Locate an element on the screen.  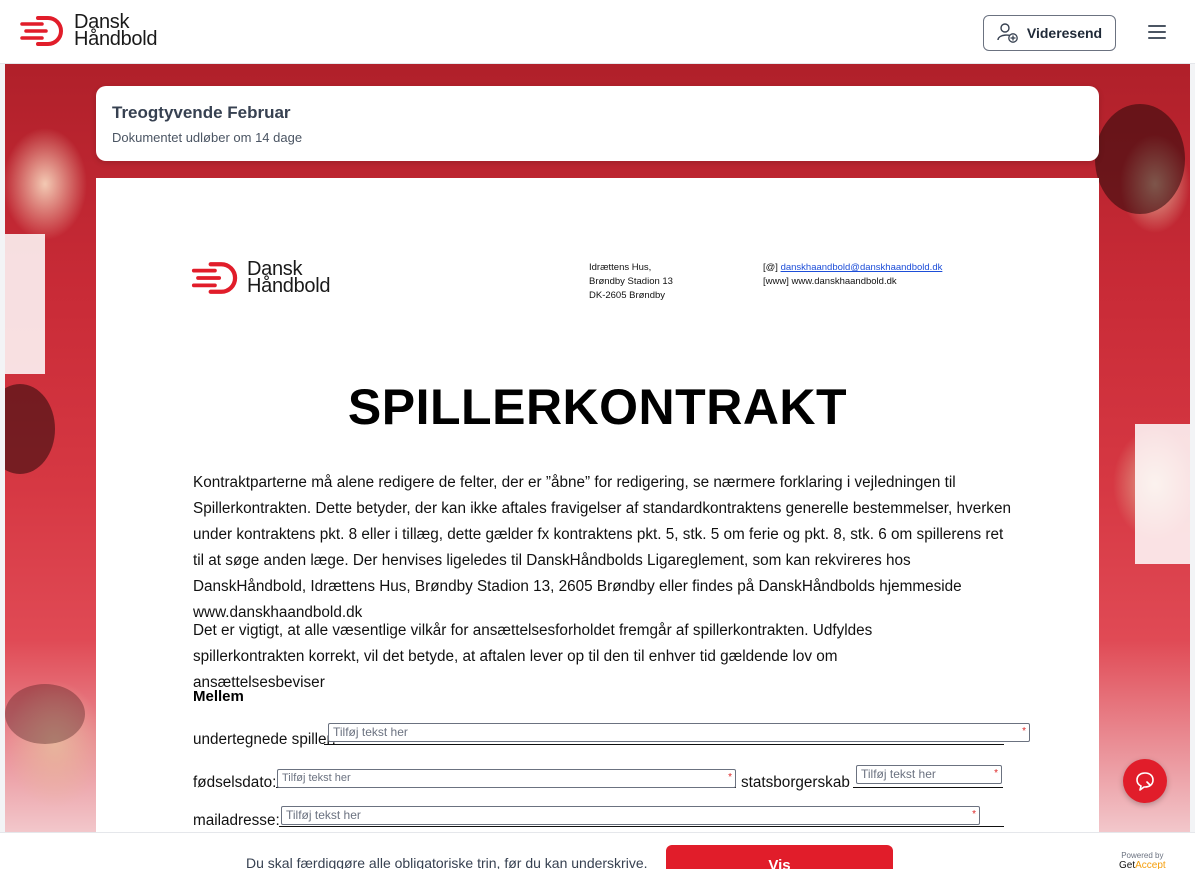
page-logo: Dansk Håndbold is located at coordinates (261, 278).